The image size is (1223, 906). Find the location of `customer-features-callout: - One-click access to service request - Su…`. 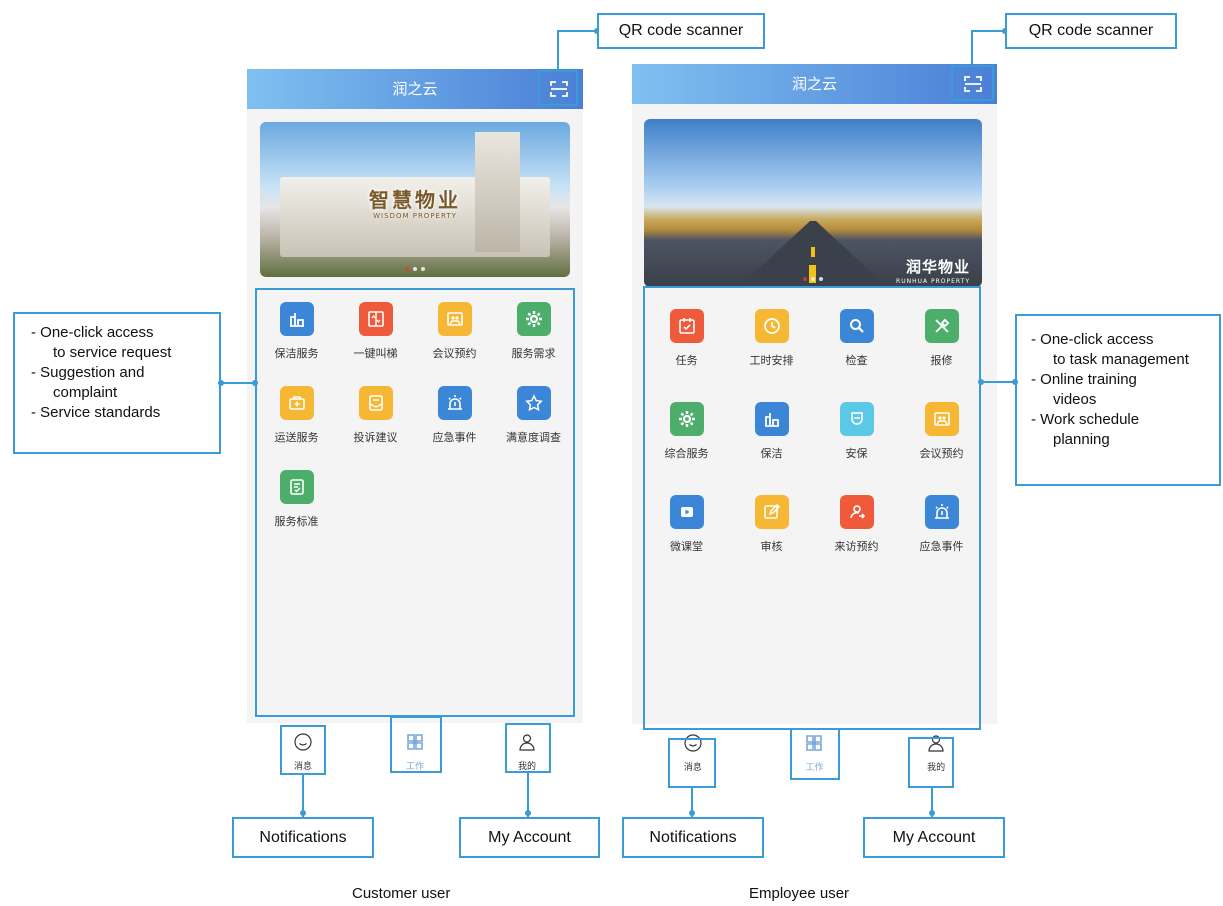

customer-features-callout: - One-click access to service request - Su… is located at coordinates (117, 383).